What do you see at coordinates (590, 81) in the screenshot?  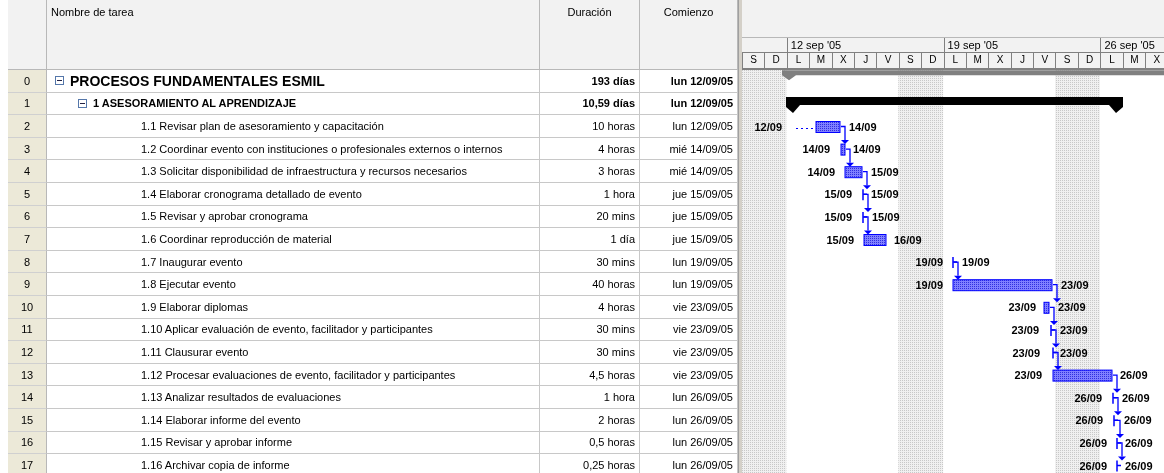 I see `duration-cell: 193 días` at bounding box center [590, 81].